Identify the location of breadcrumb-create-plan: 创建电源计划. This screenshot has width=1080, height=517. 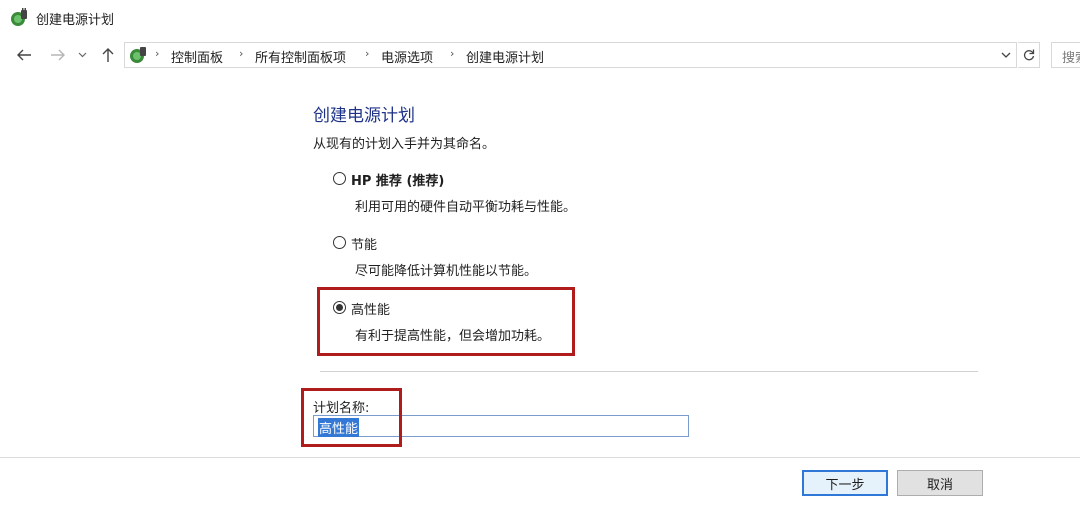
(505, 56).